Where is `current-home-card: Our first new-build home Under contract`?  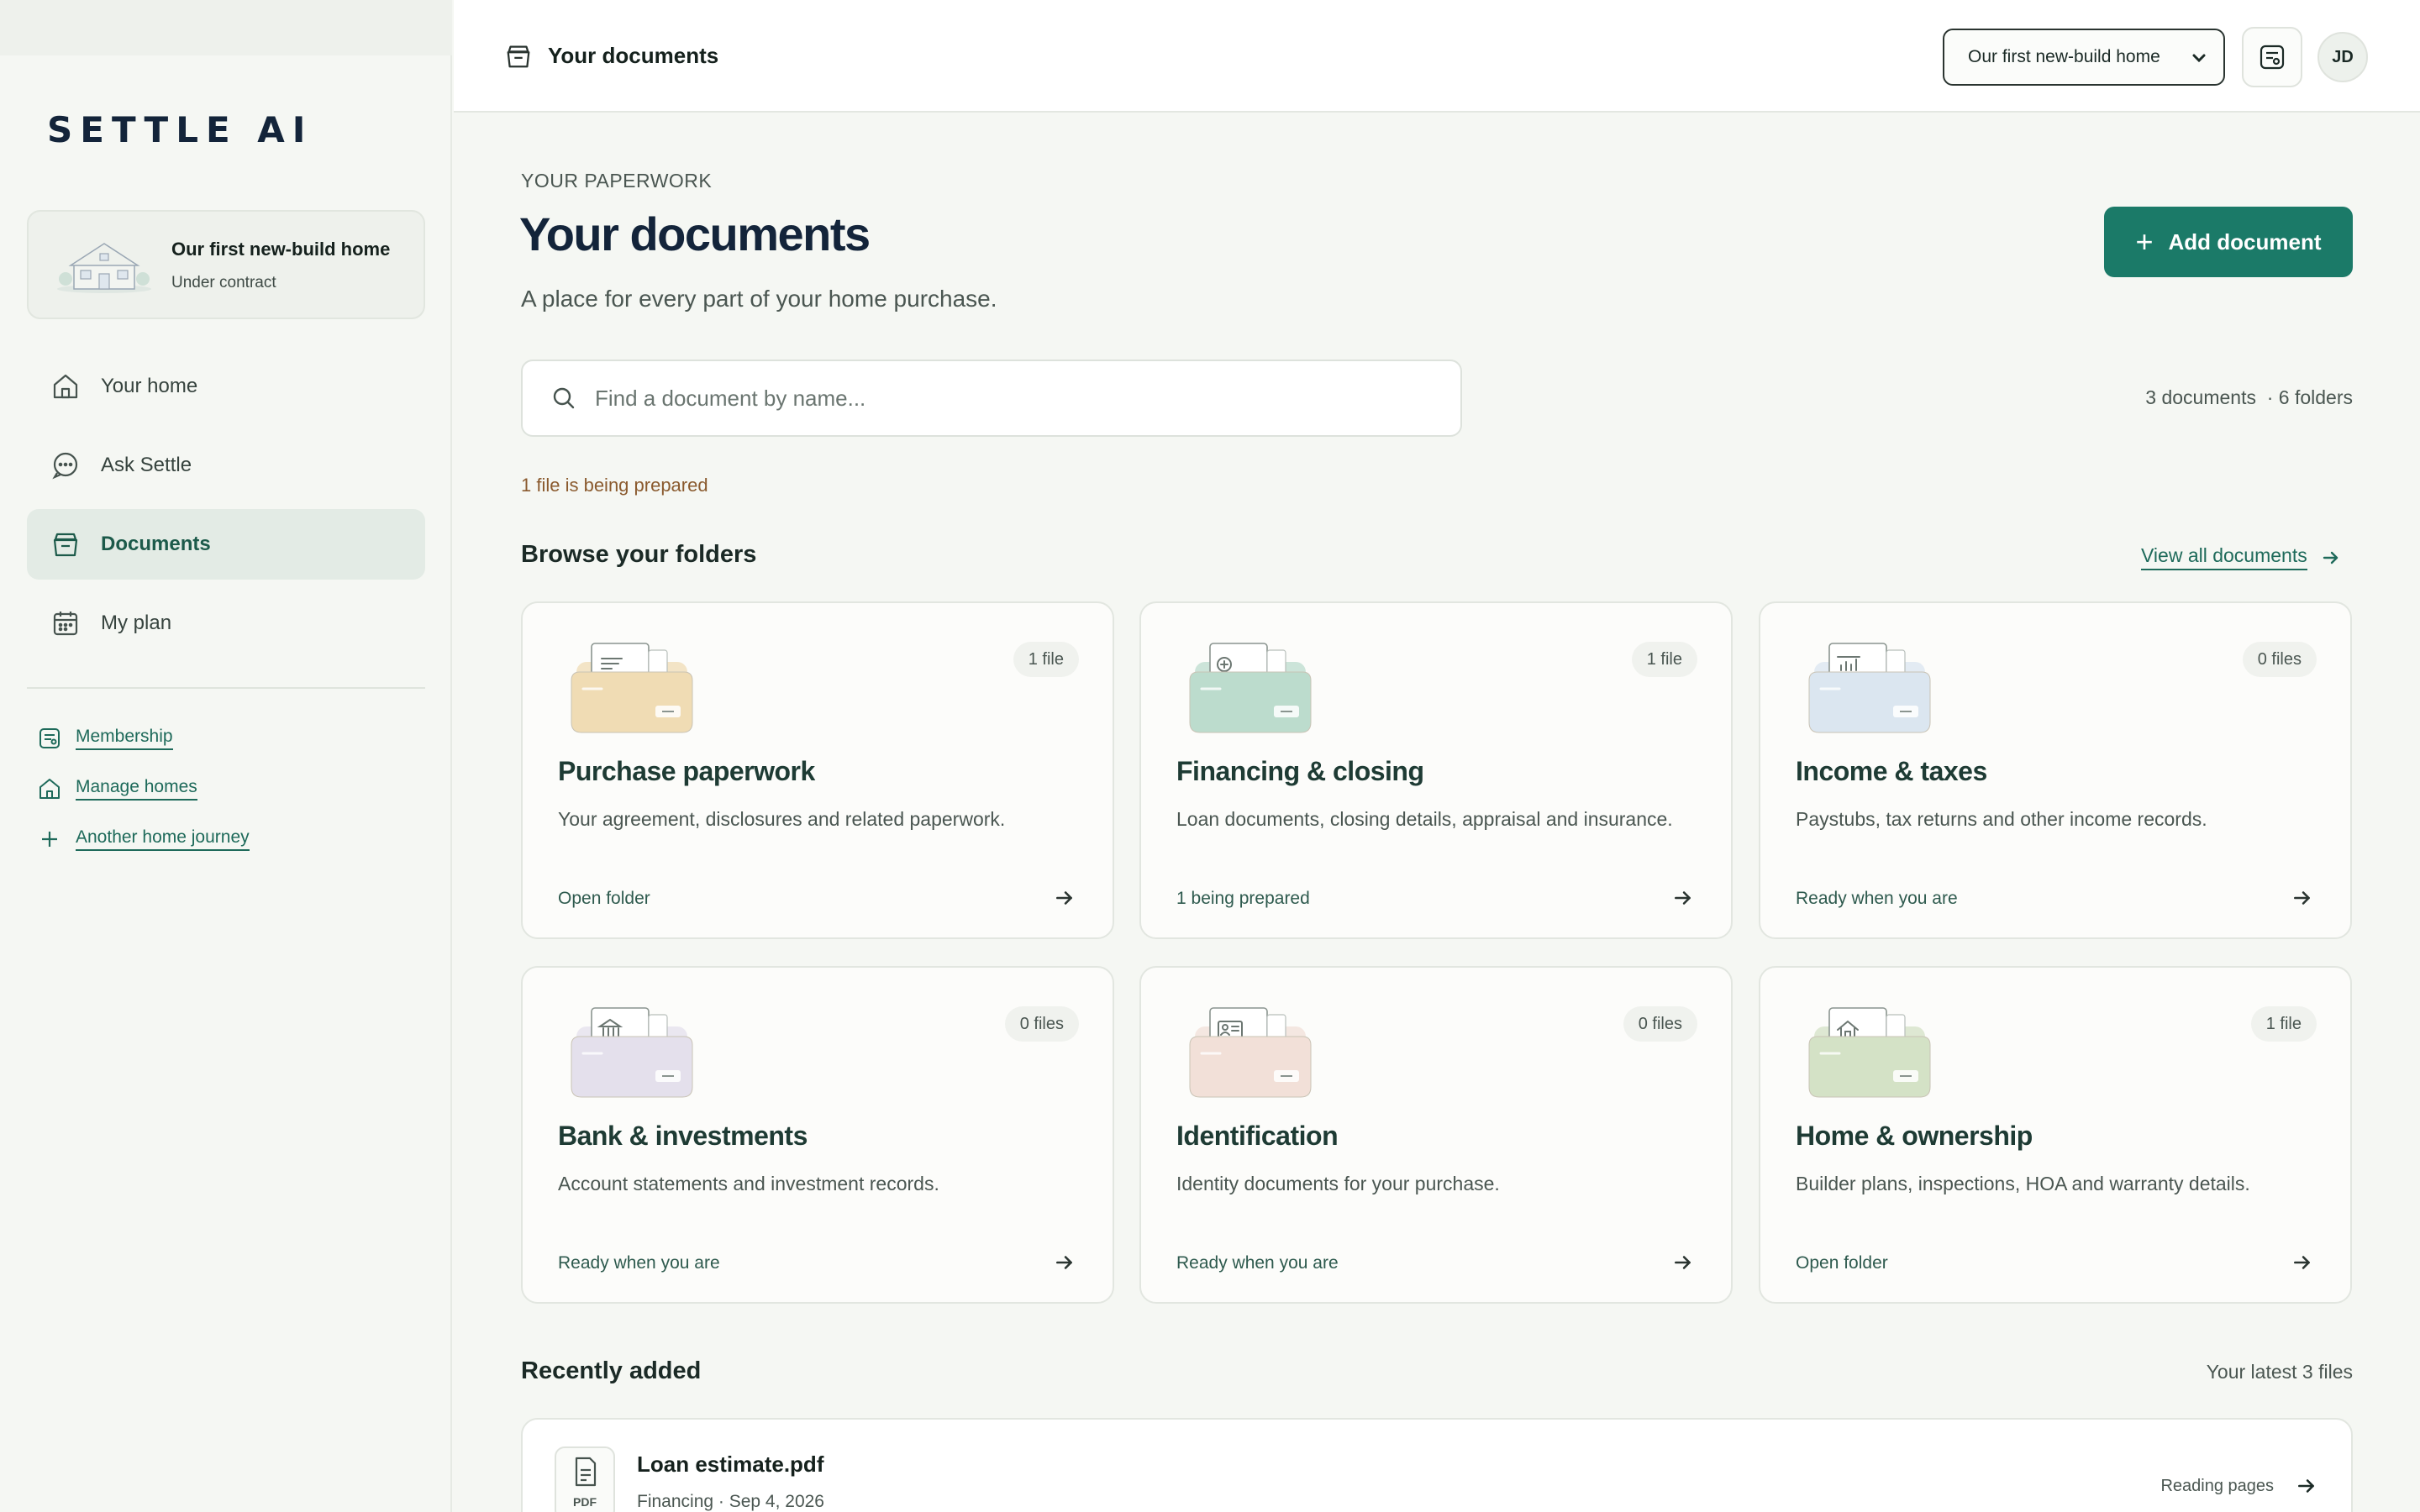 current-home-card: Our first new-build home Under contract is located at coordinates (226, 264).